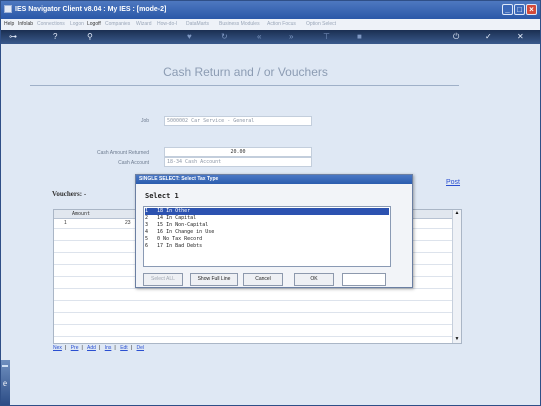 This screenshot has height=406, width=541. Describe the element at coordinates (133, 163) in the screenshot. I see `cash-account-label: Cash Account` at that location.